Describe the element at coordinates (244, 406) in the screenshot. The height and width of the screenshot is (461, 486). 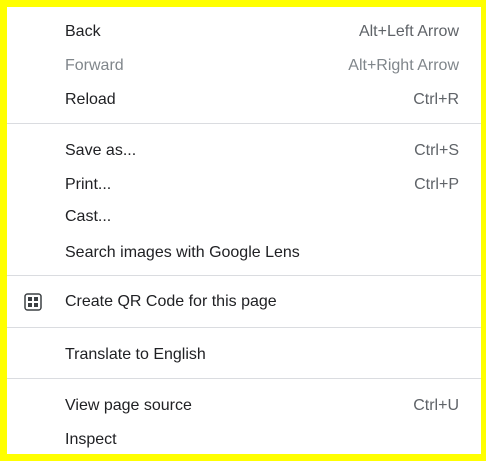
I see `menu-item-view-source: View page source Ctrl+U` at that location.